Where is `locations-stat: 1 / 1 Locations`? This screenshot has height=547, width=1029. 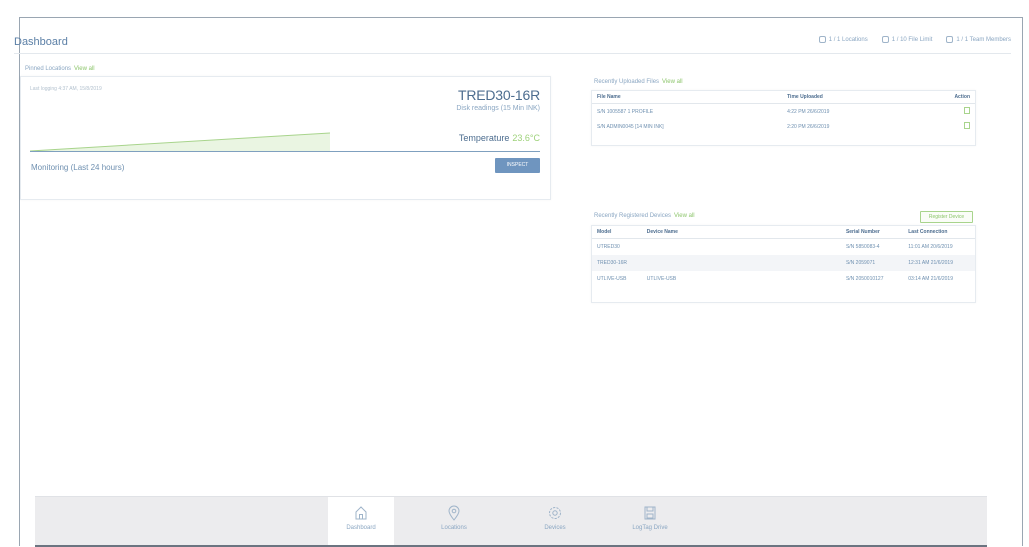 locations-stat: 1 / 1 Locations is located at coordinates (843, 39).